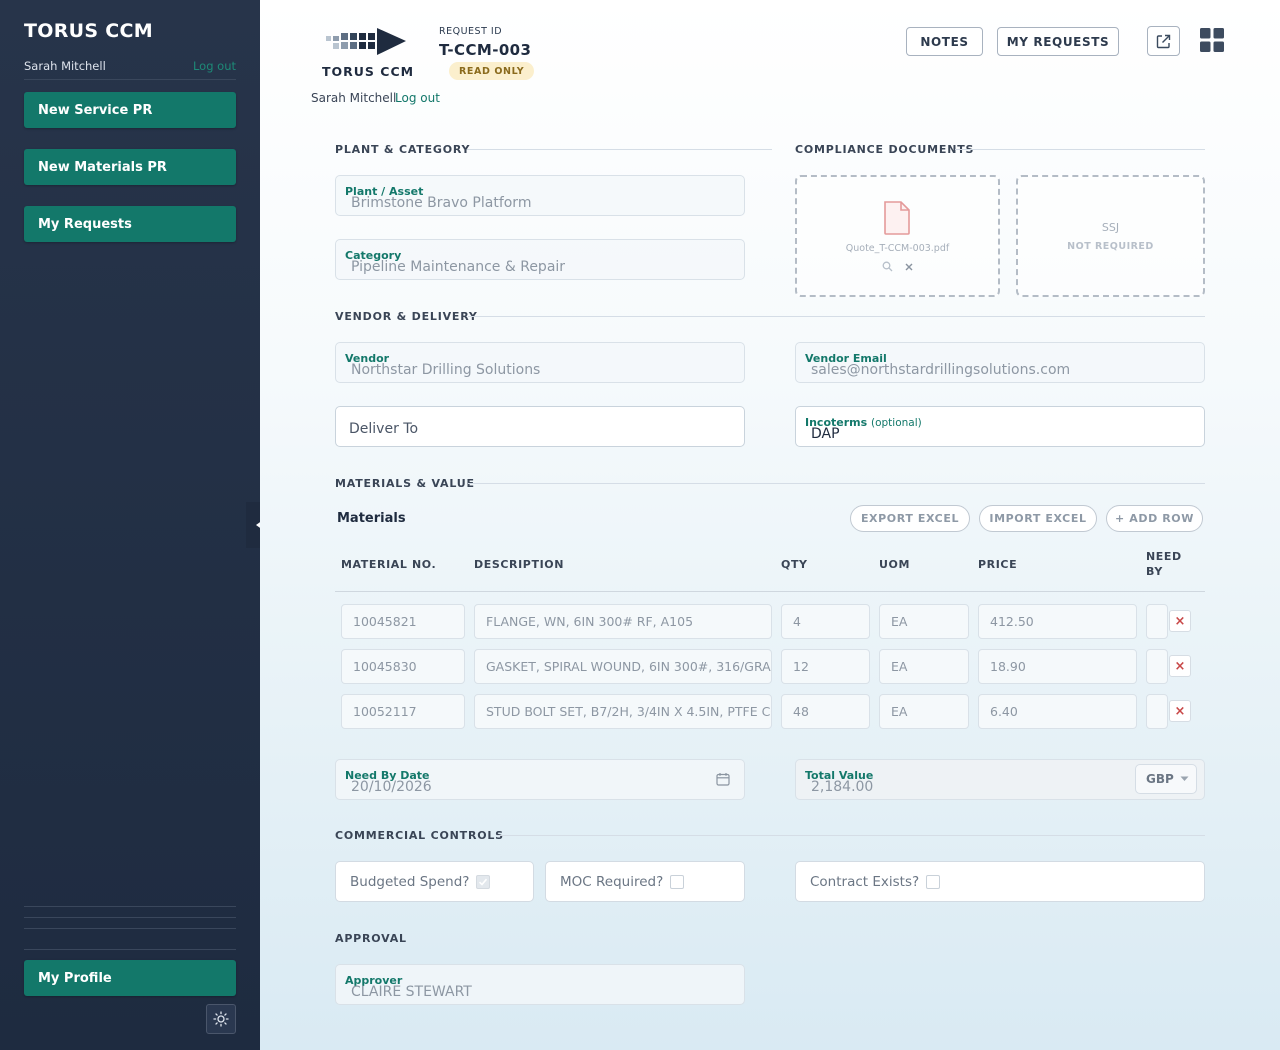 This screenshot has width=1280, height=1050. I want to click on description-cell: FLANGE, WN, 6IN 300# RF, A105, so click(623, 621).